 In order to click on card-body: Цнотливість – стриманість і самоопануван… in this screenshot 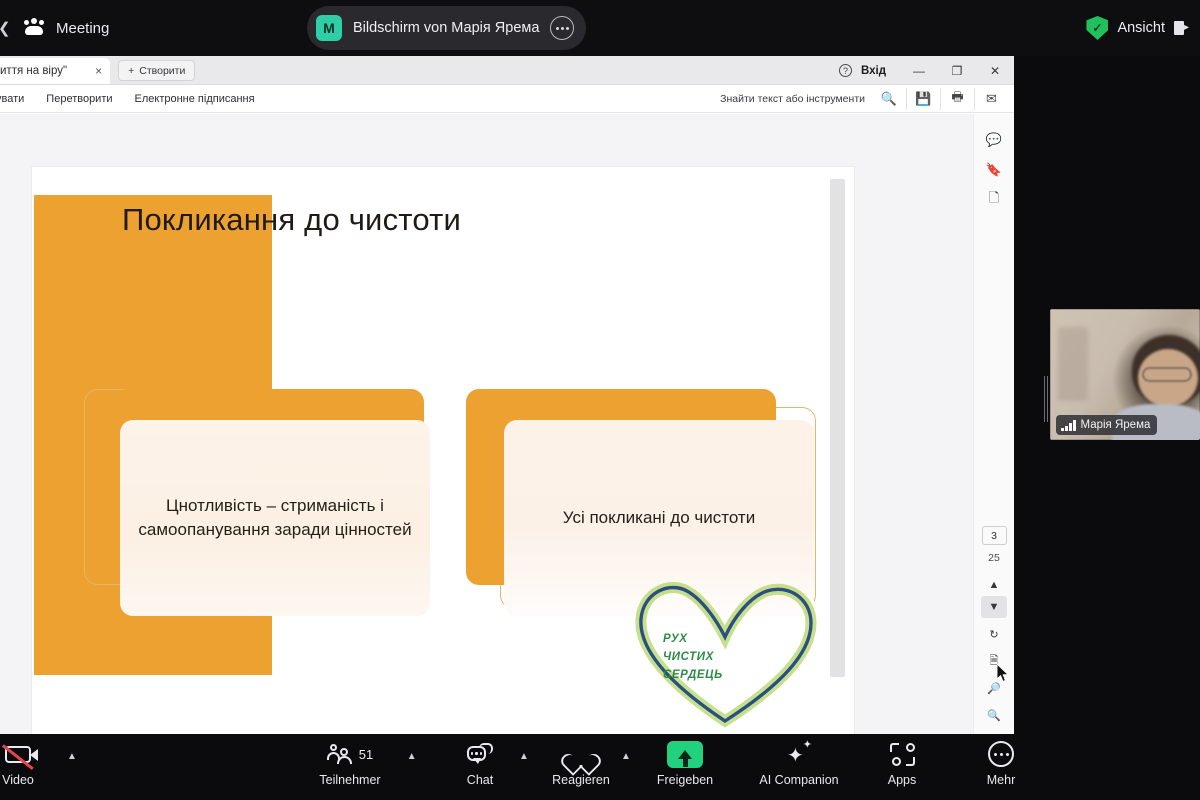, I will do `click(275, 518)`.